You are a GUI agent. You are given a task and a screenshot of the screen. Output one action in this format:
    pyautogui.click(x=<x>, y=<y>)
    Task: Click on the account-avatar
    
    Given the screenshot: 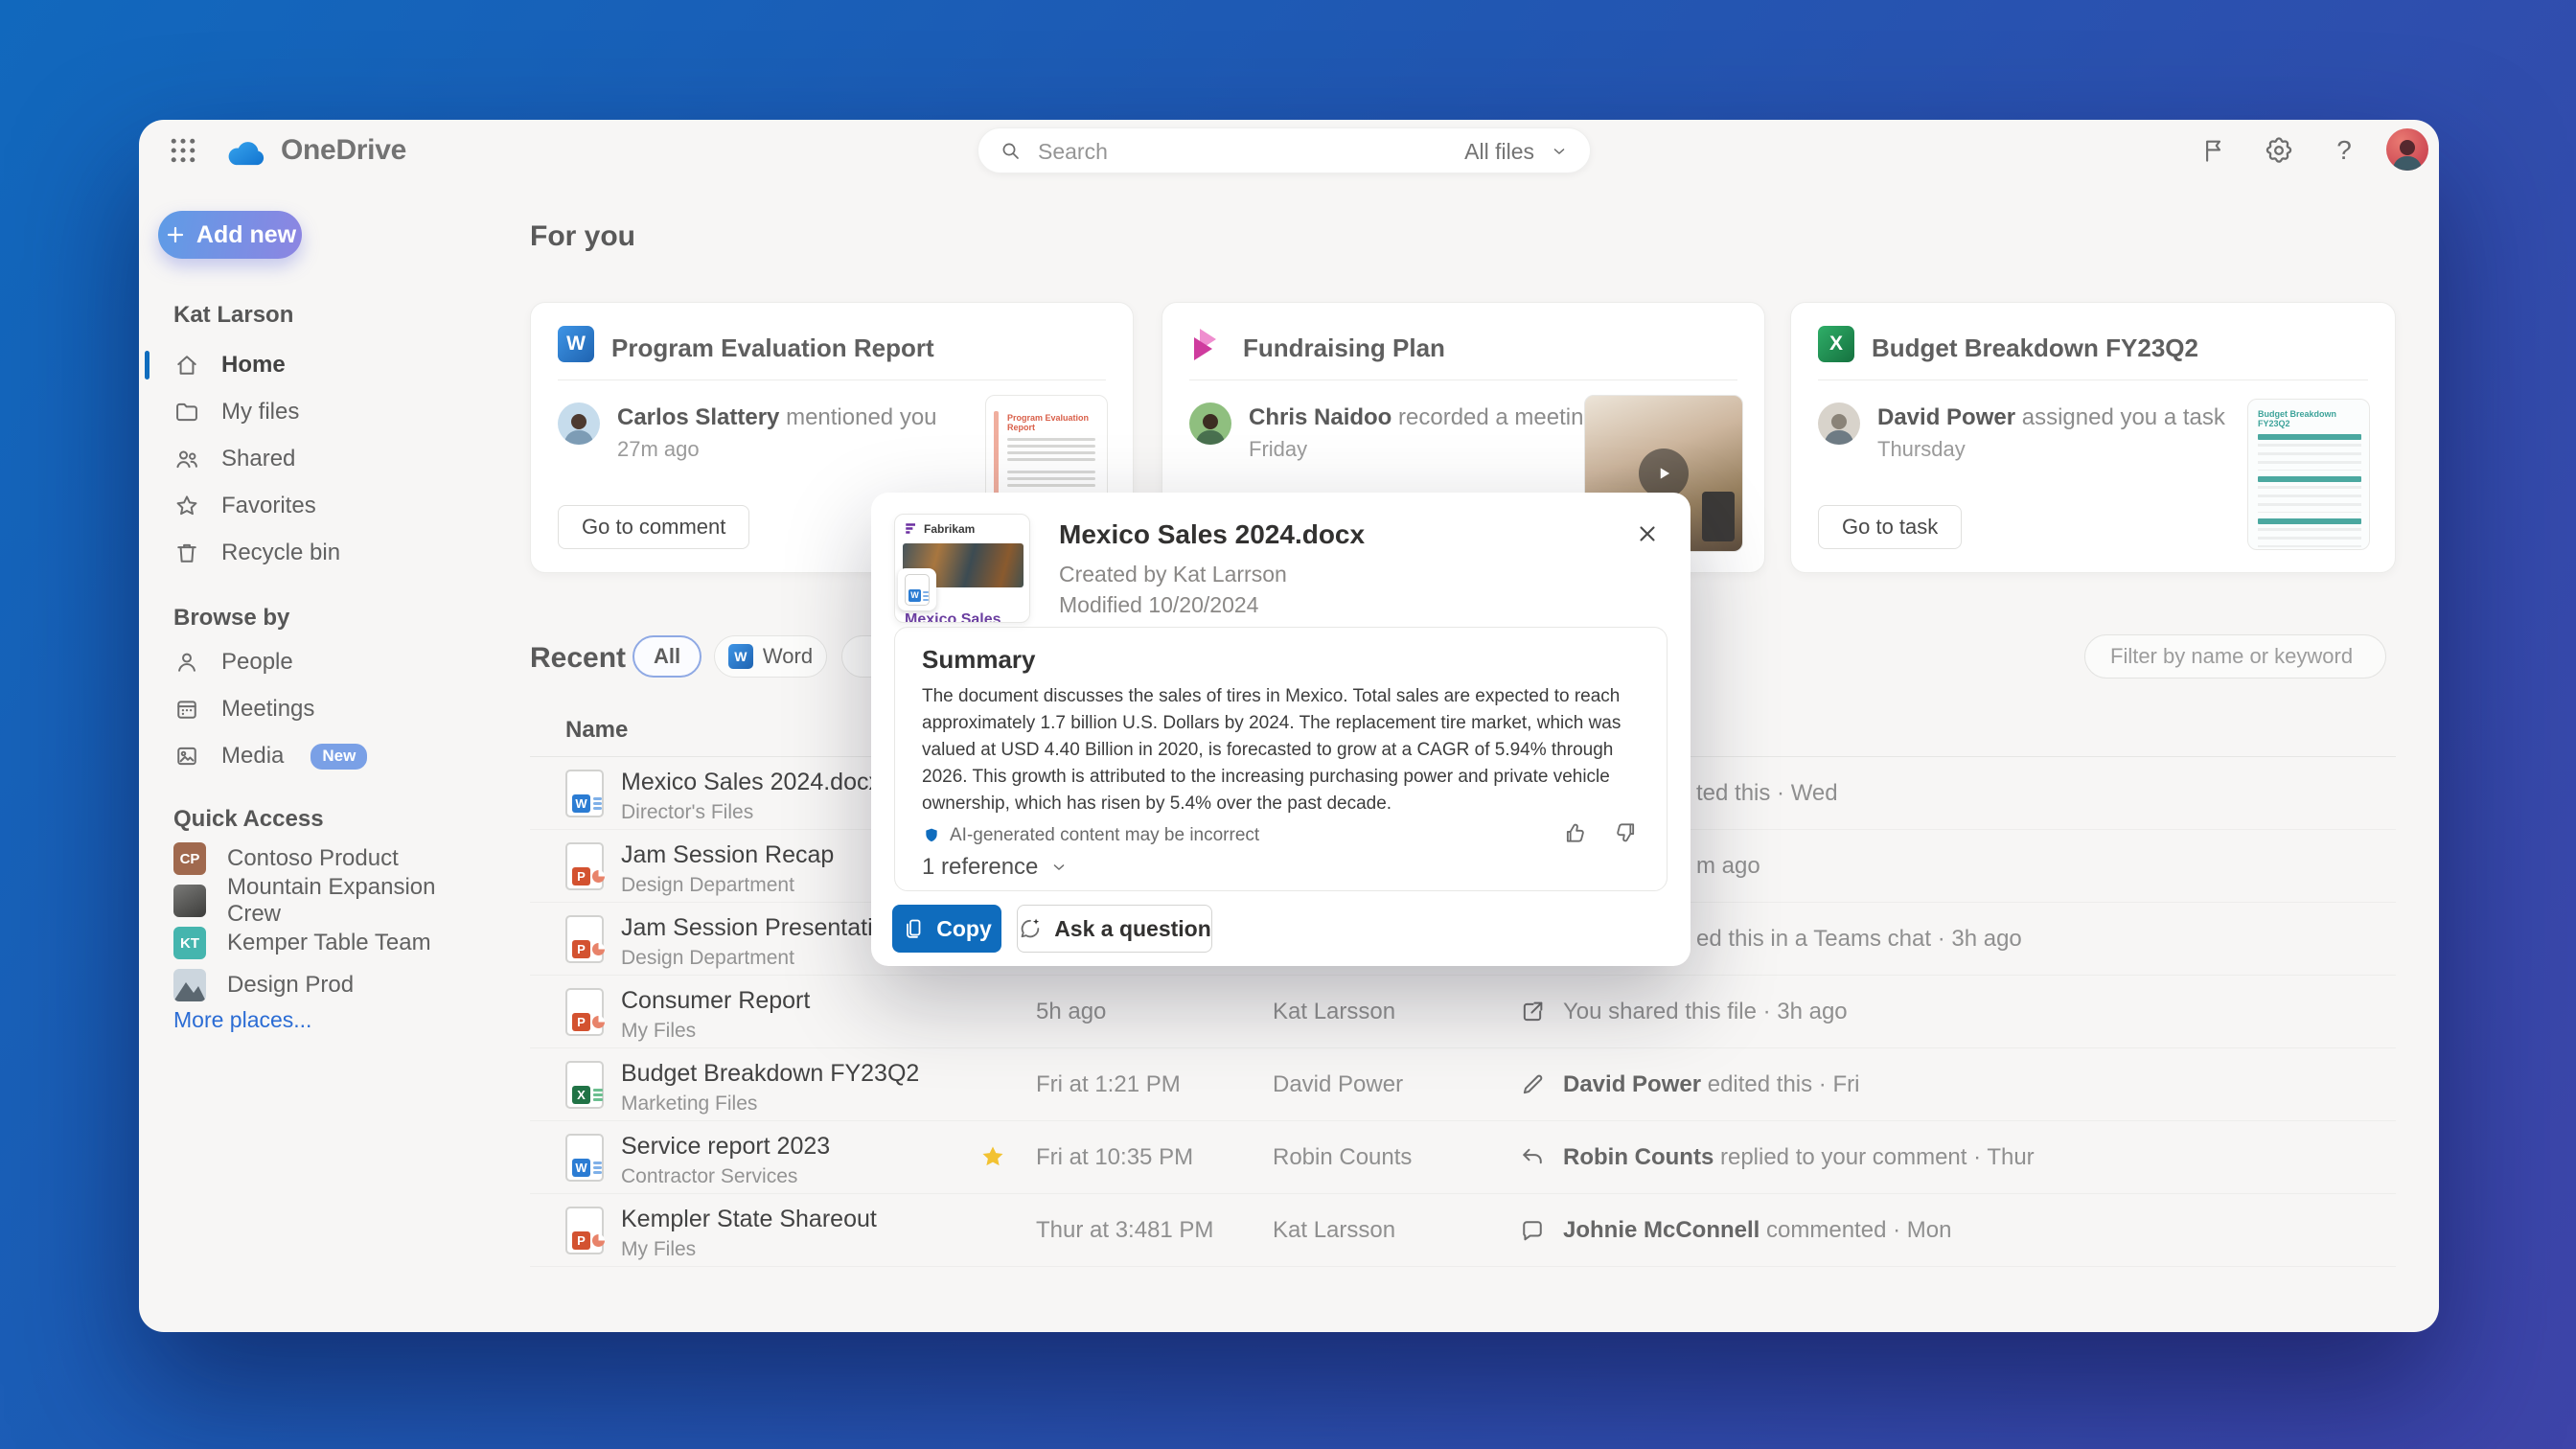 What is the action you would take?
    pyautogui.click(x=2407, y=149)
    